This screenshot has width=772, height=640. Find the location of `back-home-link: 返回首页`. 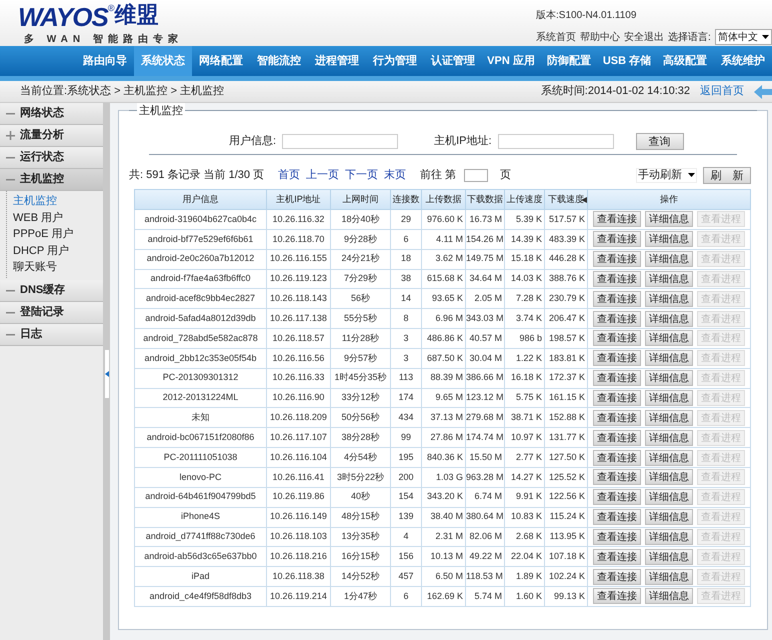

back-home-link: 返回首页 is located at coordinates (722, 91).